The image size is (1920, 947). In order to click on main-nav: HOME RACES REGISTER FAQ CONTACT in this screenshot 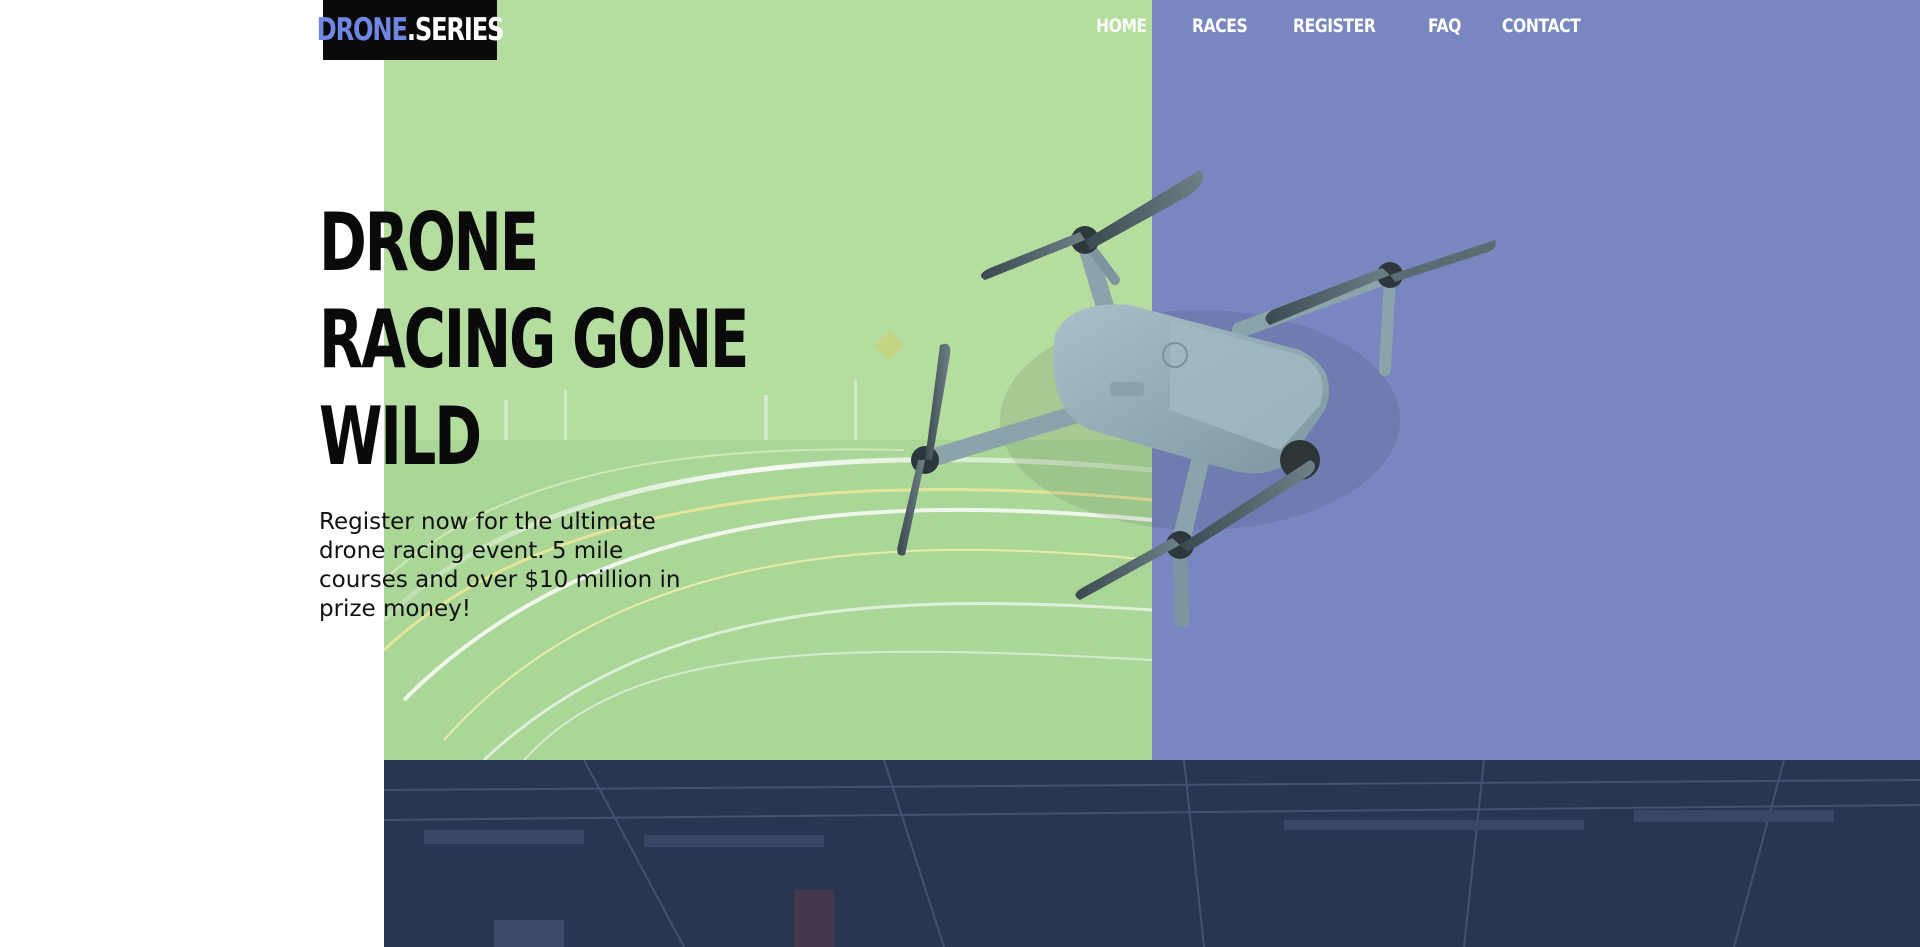, I will do `click(1347, 26)`.